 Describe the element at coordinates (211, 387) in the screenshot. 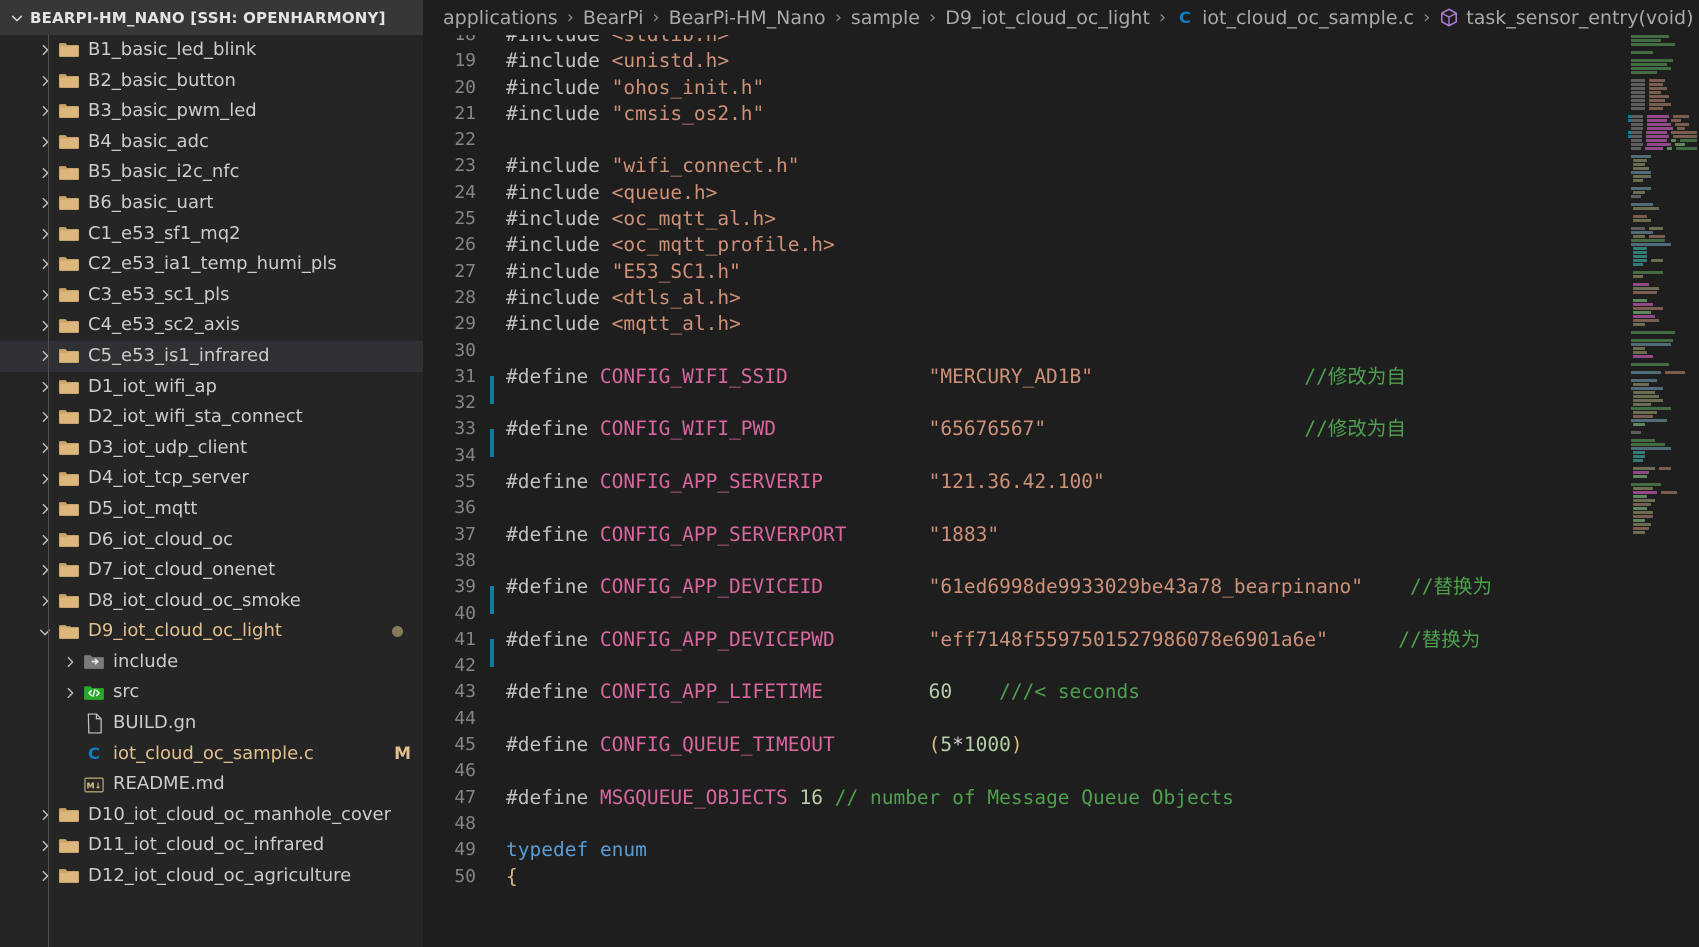

I see `tree-item-d1-iot-wifi-ap: D1_iot_wifi_ap` at that location.